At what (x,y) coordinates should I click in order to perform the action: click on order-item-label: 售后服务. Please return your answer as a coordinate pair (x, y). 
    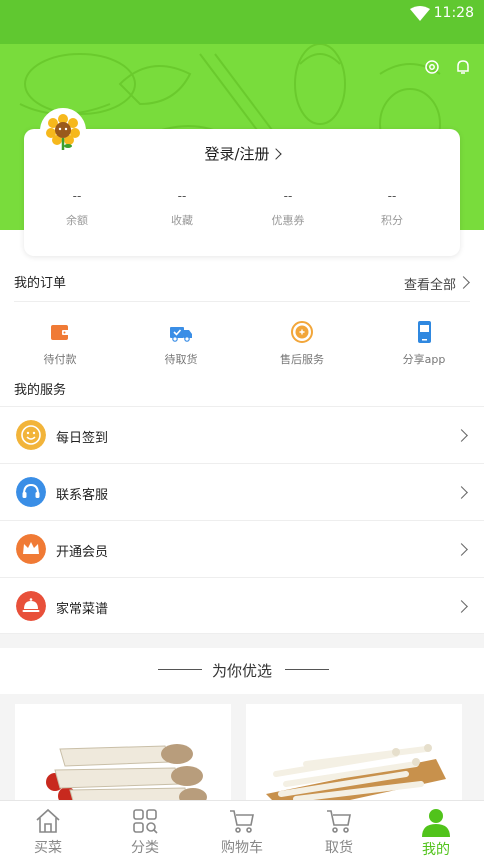
    Looking at the image, I should click on (302, 359).